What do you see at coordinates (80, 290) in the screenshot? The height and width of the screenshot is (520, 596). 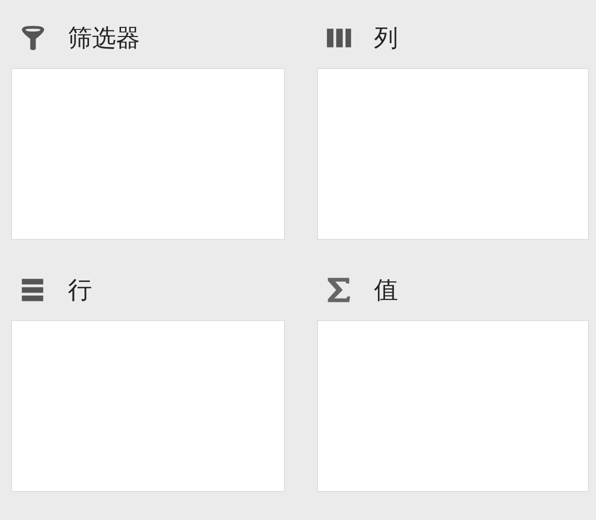 I see `area-label: 行` at bounding box center [80, 290].